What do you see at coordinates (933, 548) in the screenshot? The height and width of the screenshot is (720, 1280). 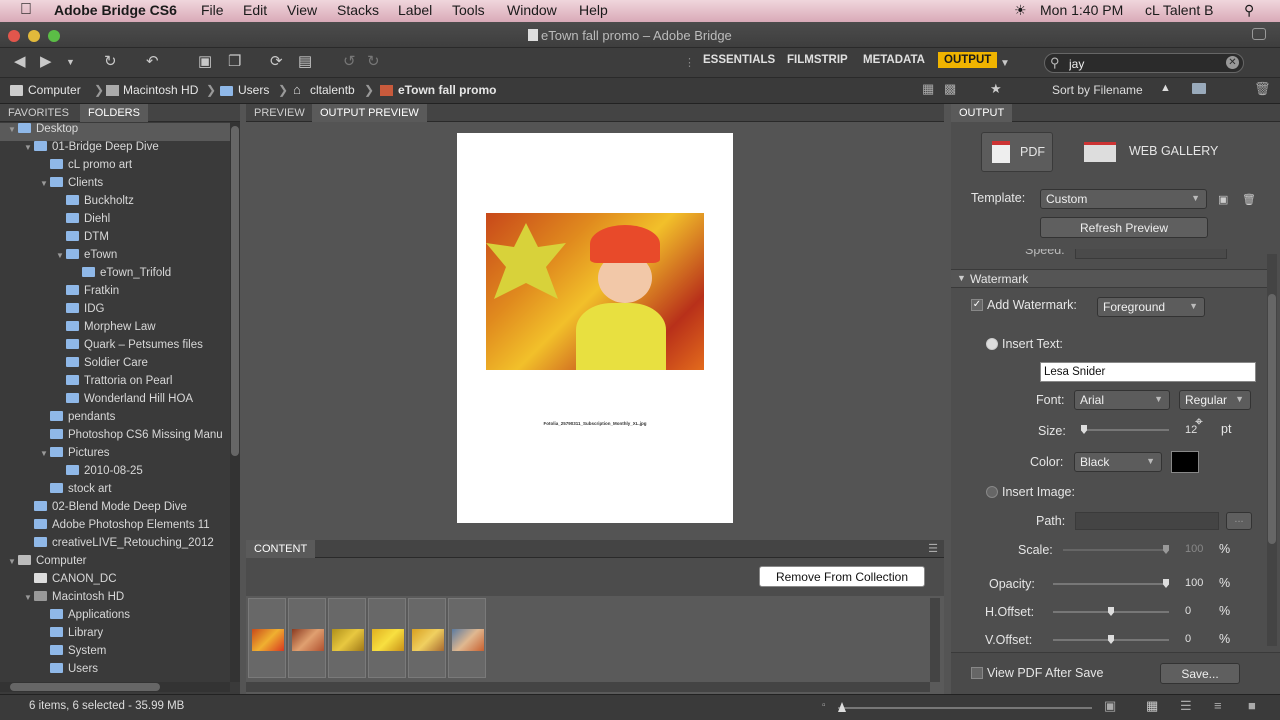 I see `panel-menu-icon: ☰` at bounding box center [933, 548].